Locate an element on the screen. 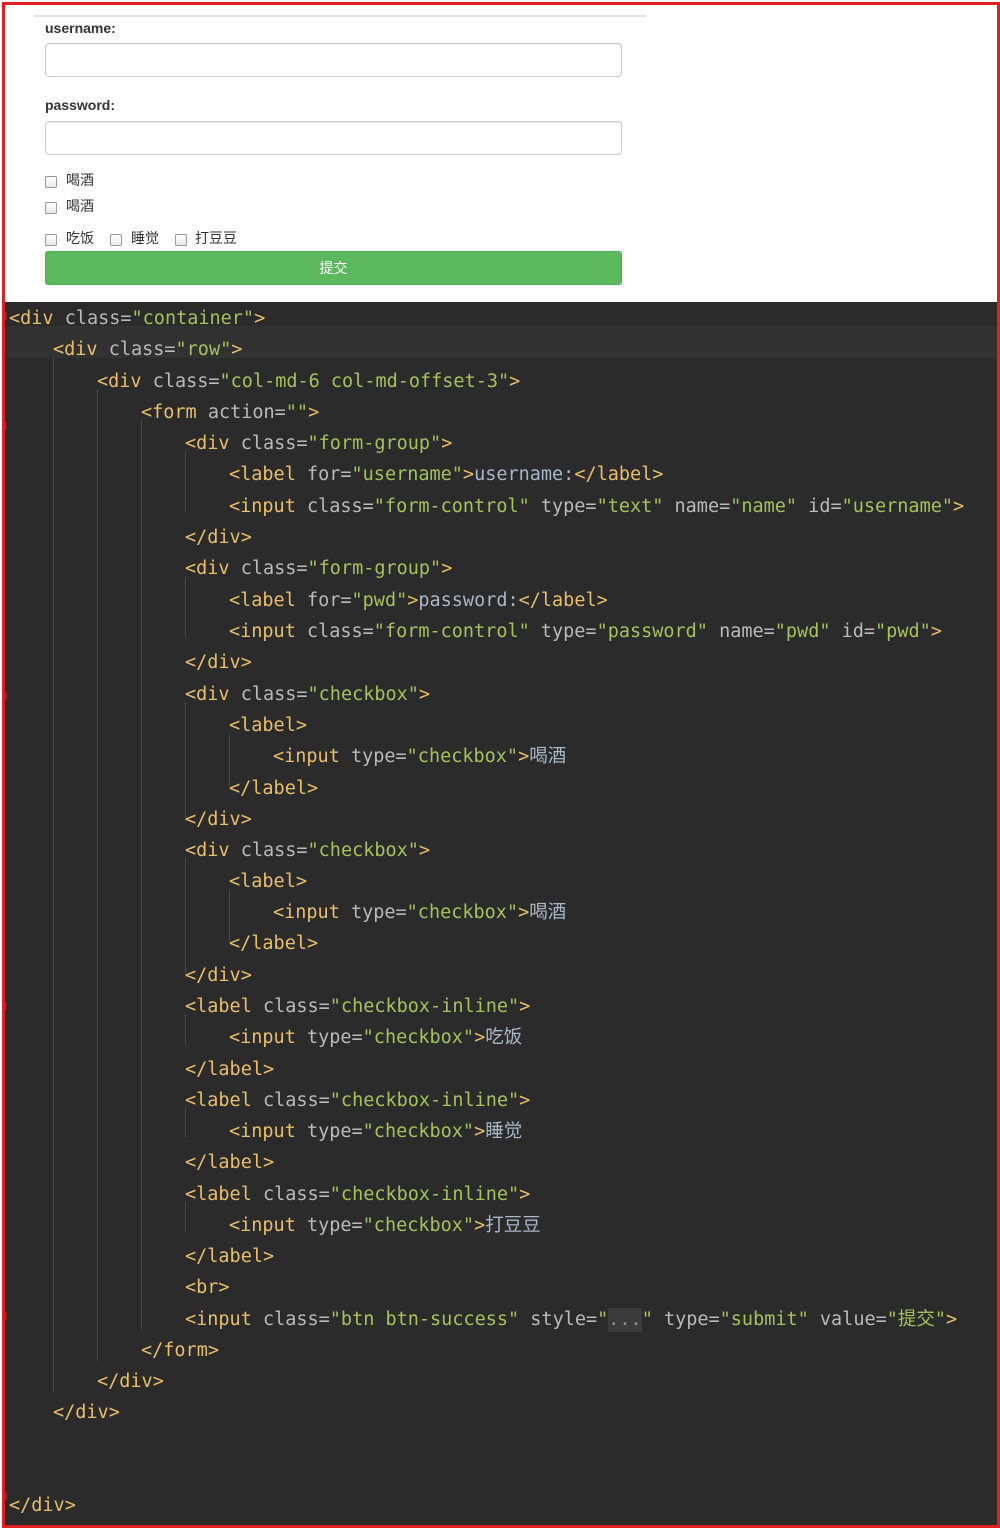 The image size is (1000, 1528). code-token: "btn btn-success" is located at coordinates (424, 1319).